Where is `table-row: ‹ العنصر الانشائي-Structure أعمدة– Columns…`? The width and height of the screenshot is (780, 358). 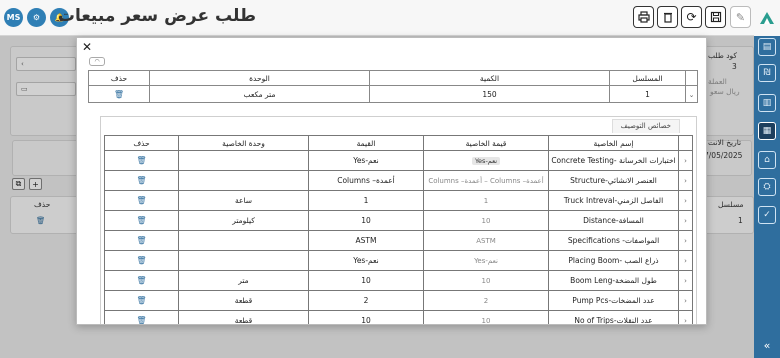
table-row: ‹ العنصر الانشائي-Structure أعمدة– Columns… is located at coordinates (398, 180).